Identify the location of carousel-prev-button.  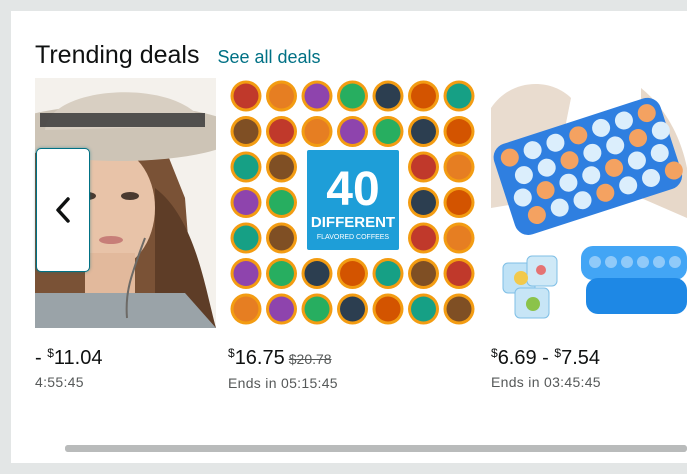
(63, 210).